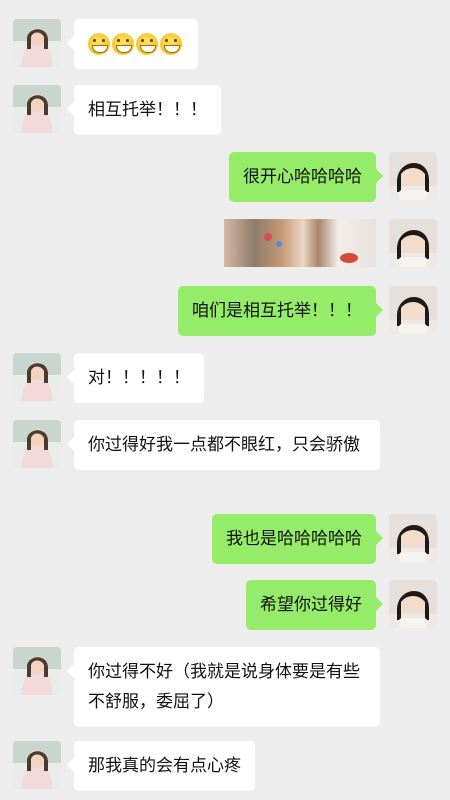 This screenshot has width=450, height=800. Describe the element at coordinates (297, 539) in the screenshot. I see `chat-bubble: 我也是哈哈哈哈哈` at that location.